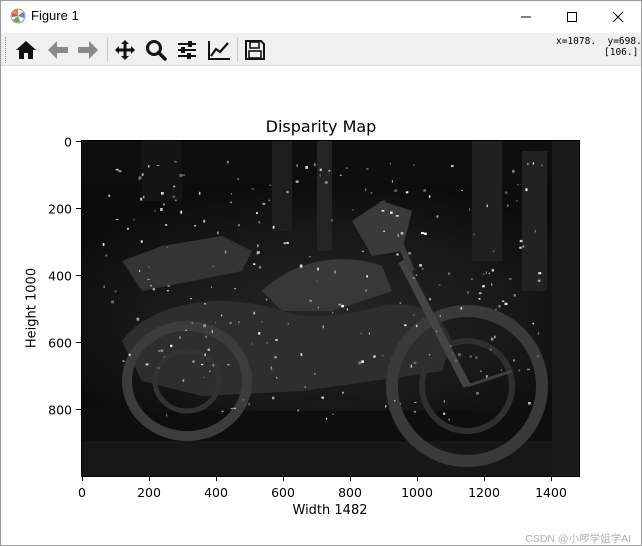  I want to click on close-icon, so click(618, 16).